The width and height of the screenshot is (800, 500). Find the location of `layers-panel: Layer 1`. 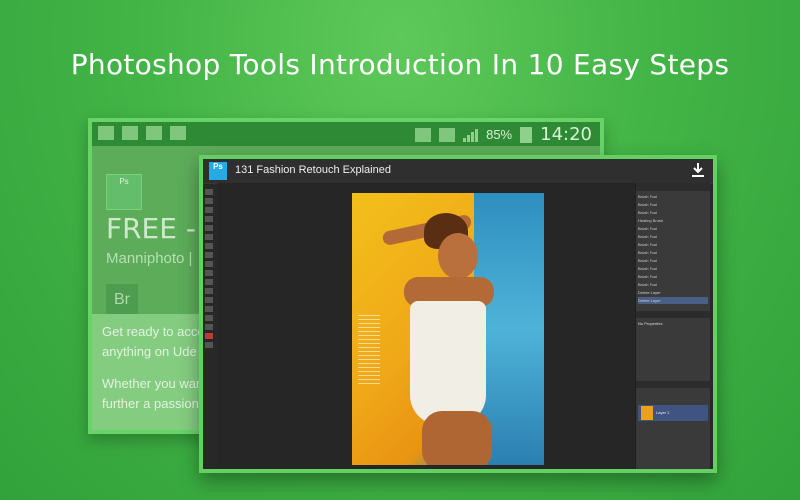

layers-panel: Layer 1 is located at coordinates (673, 423).